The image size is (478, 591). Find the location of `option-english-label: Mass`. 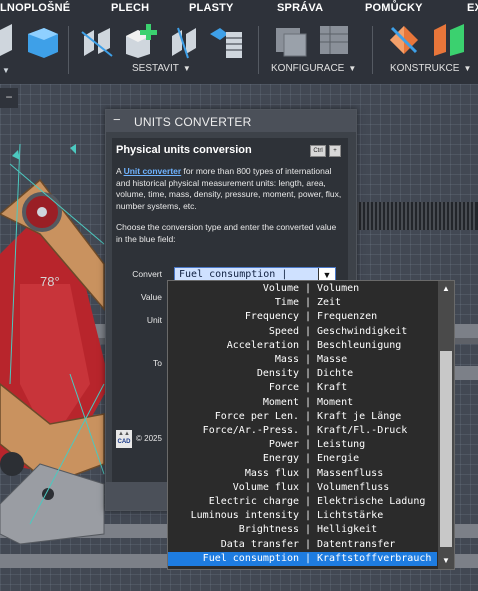

option-english-label: Mass is located at coordinates (286, 359).